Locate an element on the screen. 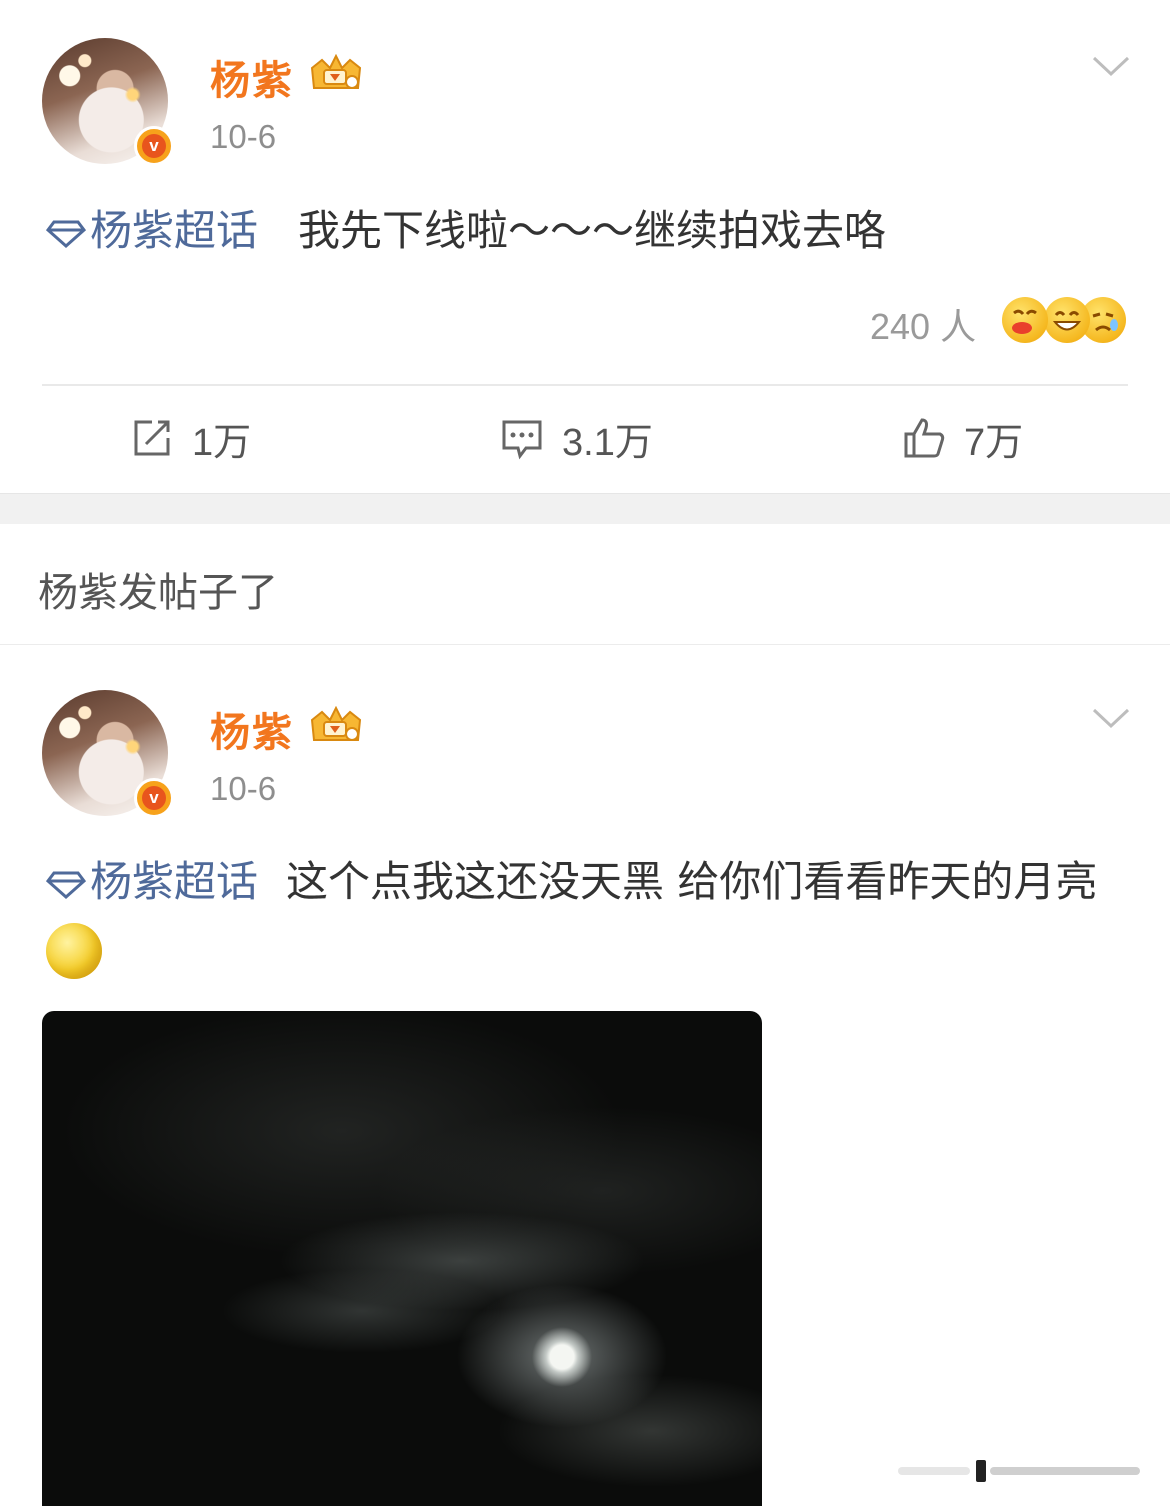 This screenshot has height=1506, width=1170. moon-emoji-icon is located at coordinates (74, 950).